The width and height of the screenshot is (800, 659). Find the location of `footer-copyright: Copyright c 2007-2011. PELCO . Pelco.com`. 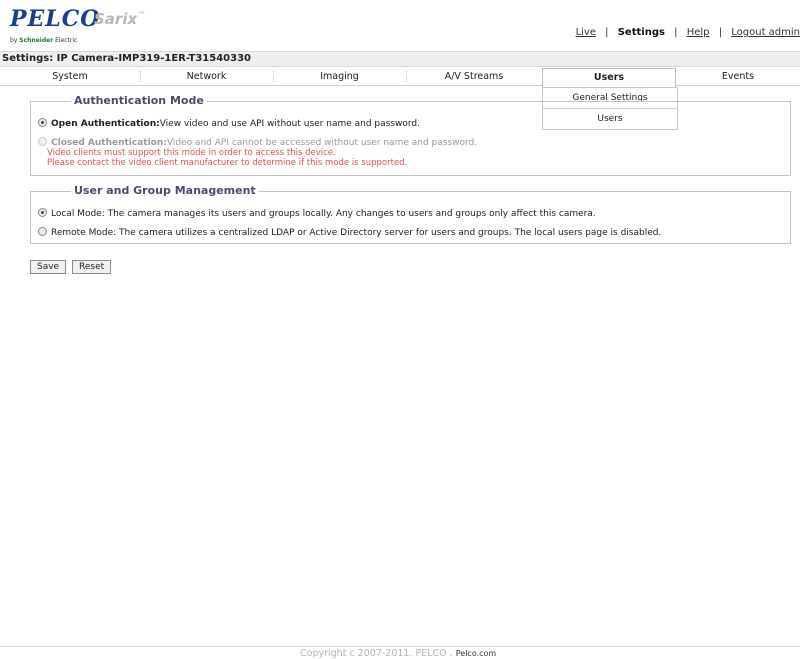

footer-copyright: Copyright c 2007-2011. PELCO . Pelco.com is located at coordinates (398, 653).